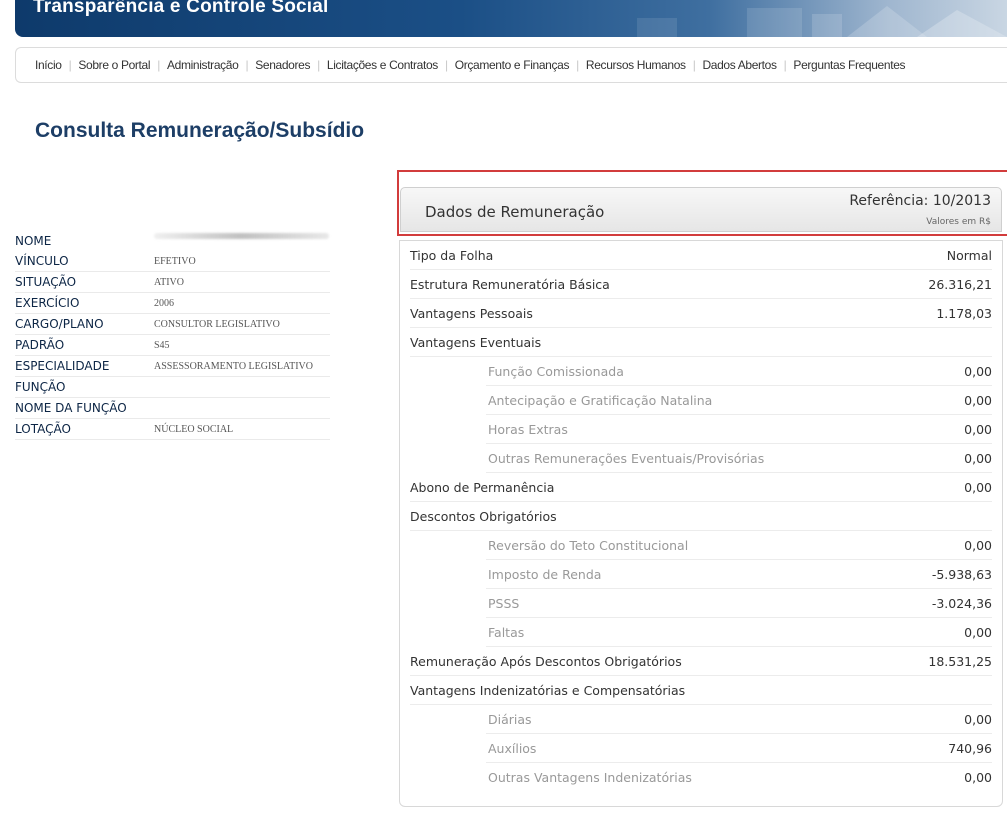 The width and height of the screenshot is (1007, 817). I want to click on table-row: Outras Vantagens Indenizatórias 0,00, so click(739, 777).